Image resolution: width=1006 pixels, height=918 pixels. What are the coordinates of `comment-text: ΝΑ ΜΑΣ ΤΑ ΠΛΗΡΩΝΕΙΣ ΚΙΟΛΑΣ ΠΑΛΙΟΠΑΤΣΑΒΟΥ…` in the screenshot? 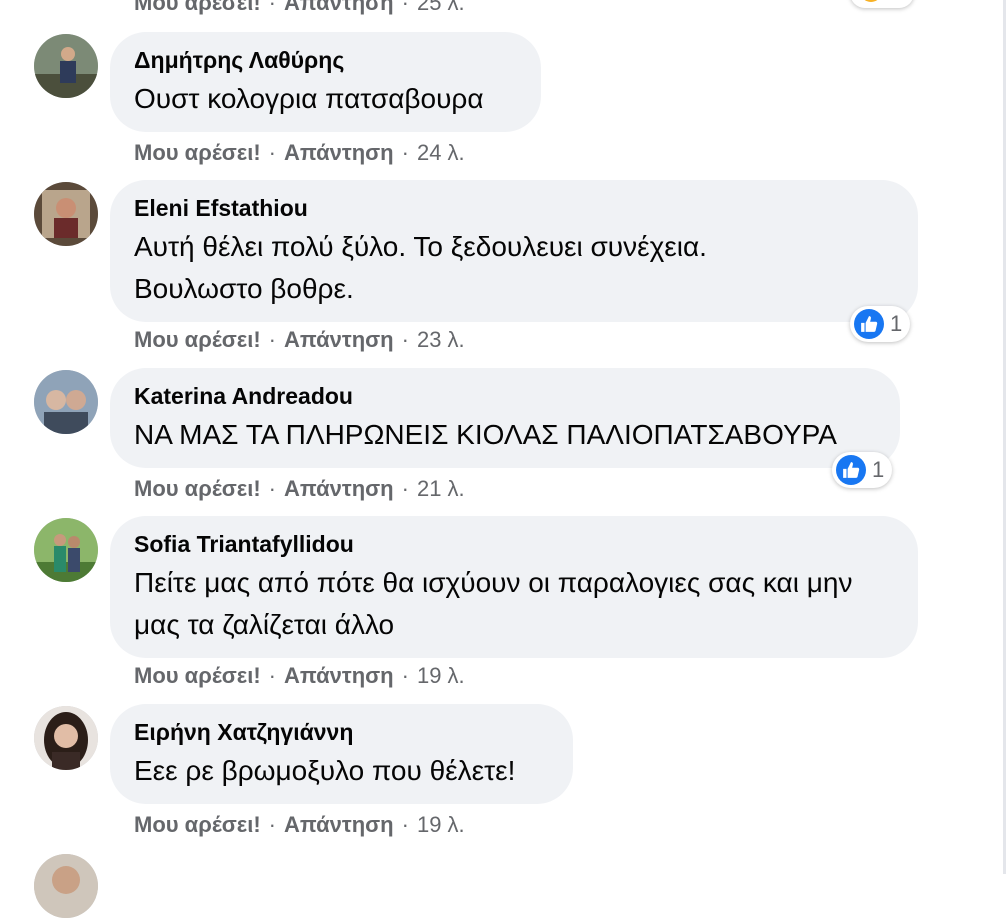 It's located at (485, 434).